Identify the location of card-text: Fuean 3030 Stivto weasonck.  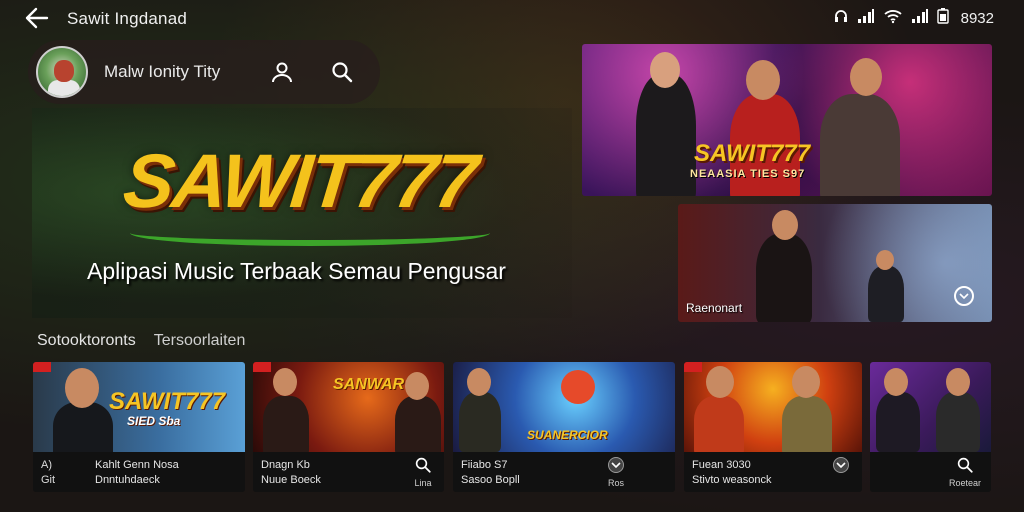
(732, 472).